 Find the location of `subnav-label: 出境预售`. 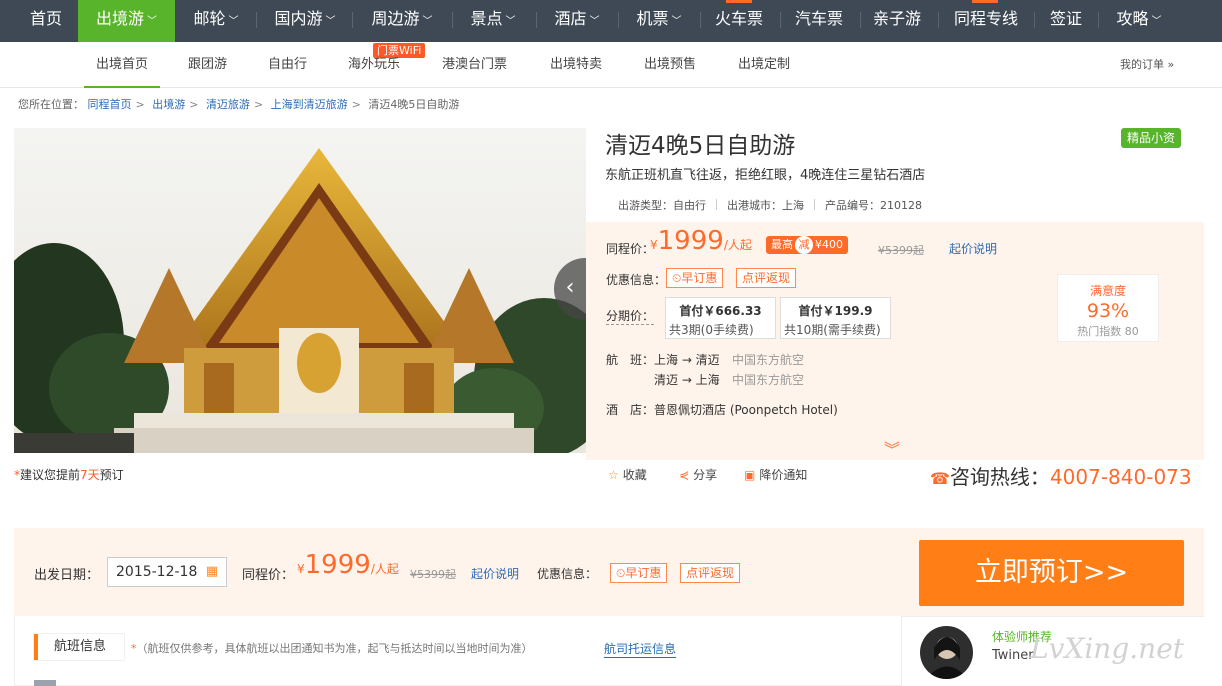

subnav-label: 出境预售 is located at coordinates (670, 64).